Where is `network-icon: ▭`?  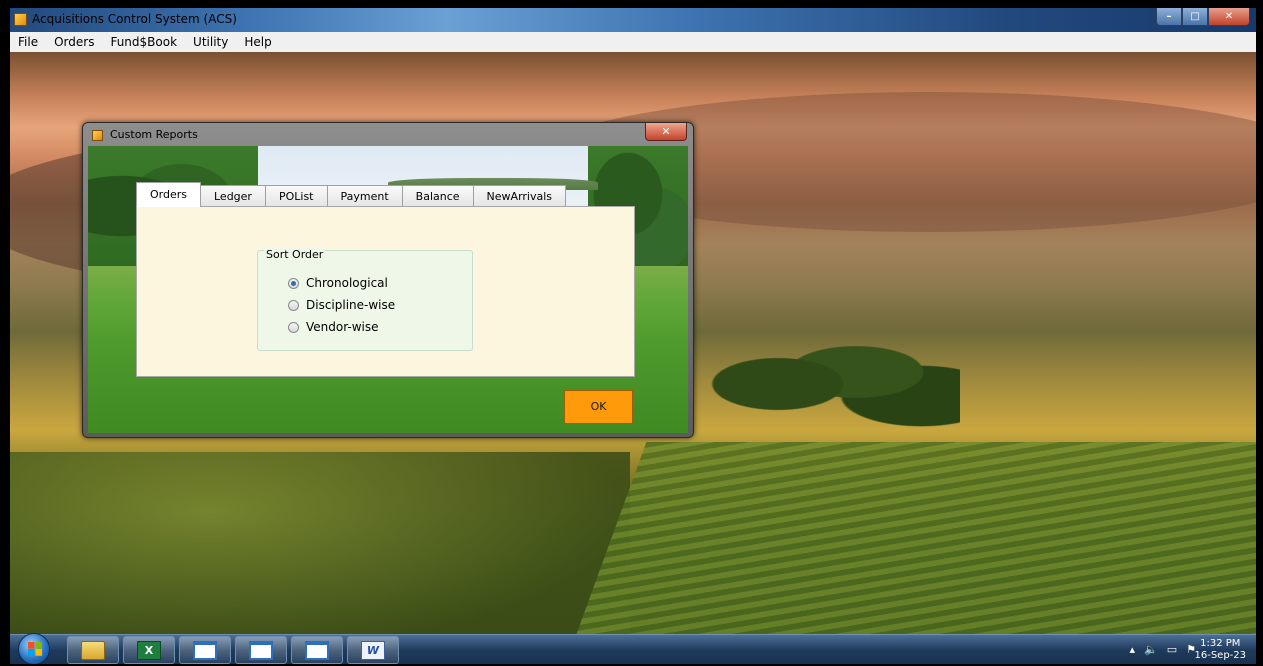
network-icon: ▭ is located at coordinates (1172, 649).